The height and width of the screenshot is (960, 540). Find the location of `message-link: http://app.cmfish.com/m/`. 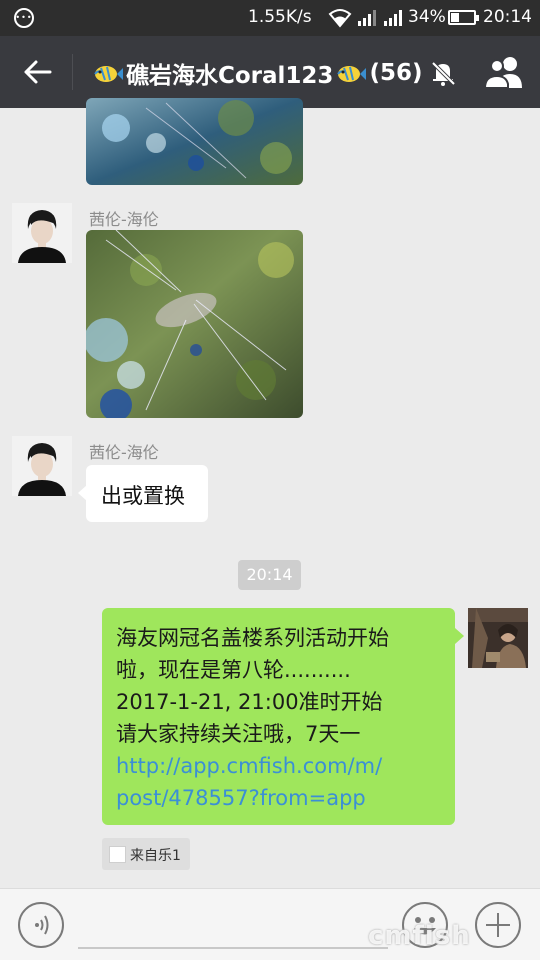

message-link: http://app.cmfish.com/m/ is located at coordinates (280, 766).